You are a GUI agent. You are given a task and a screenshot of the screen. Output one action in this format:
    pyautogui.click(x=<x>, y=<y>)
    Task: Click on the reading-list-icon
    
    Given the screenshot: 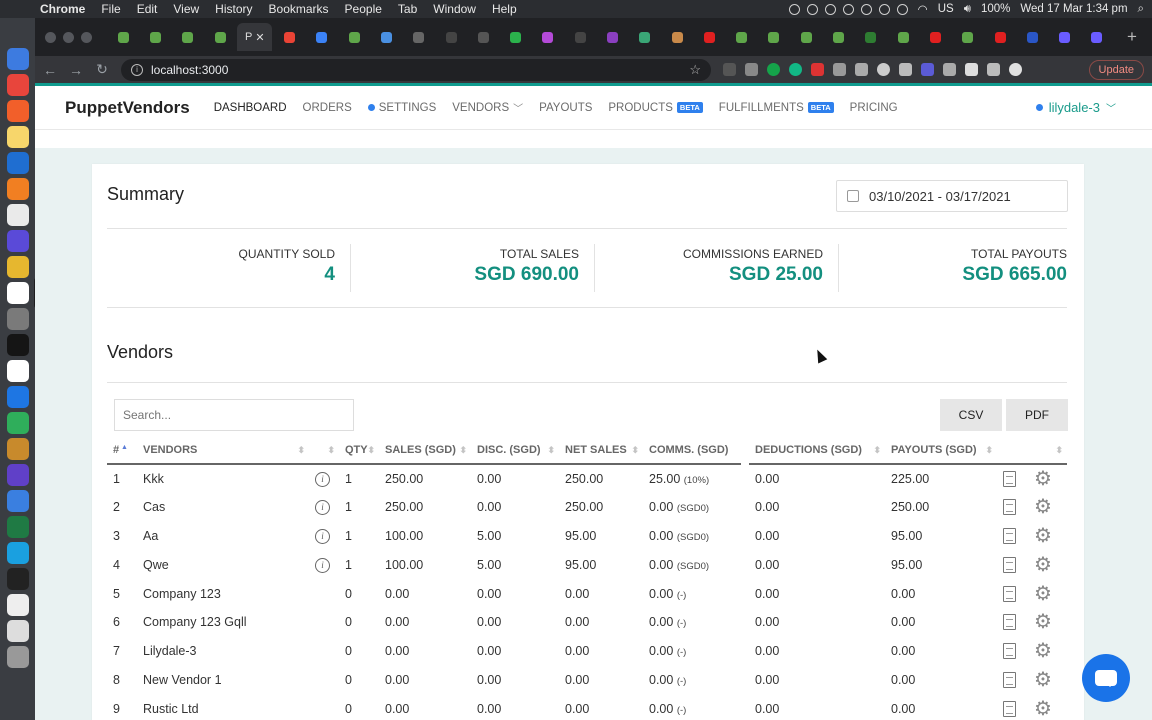 What is the action you would take?
    pyautogui.click(x=993, y=69)
    